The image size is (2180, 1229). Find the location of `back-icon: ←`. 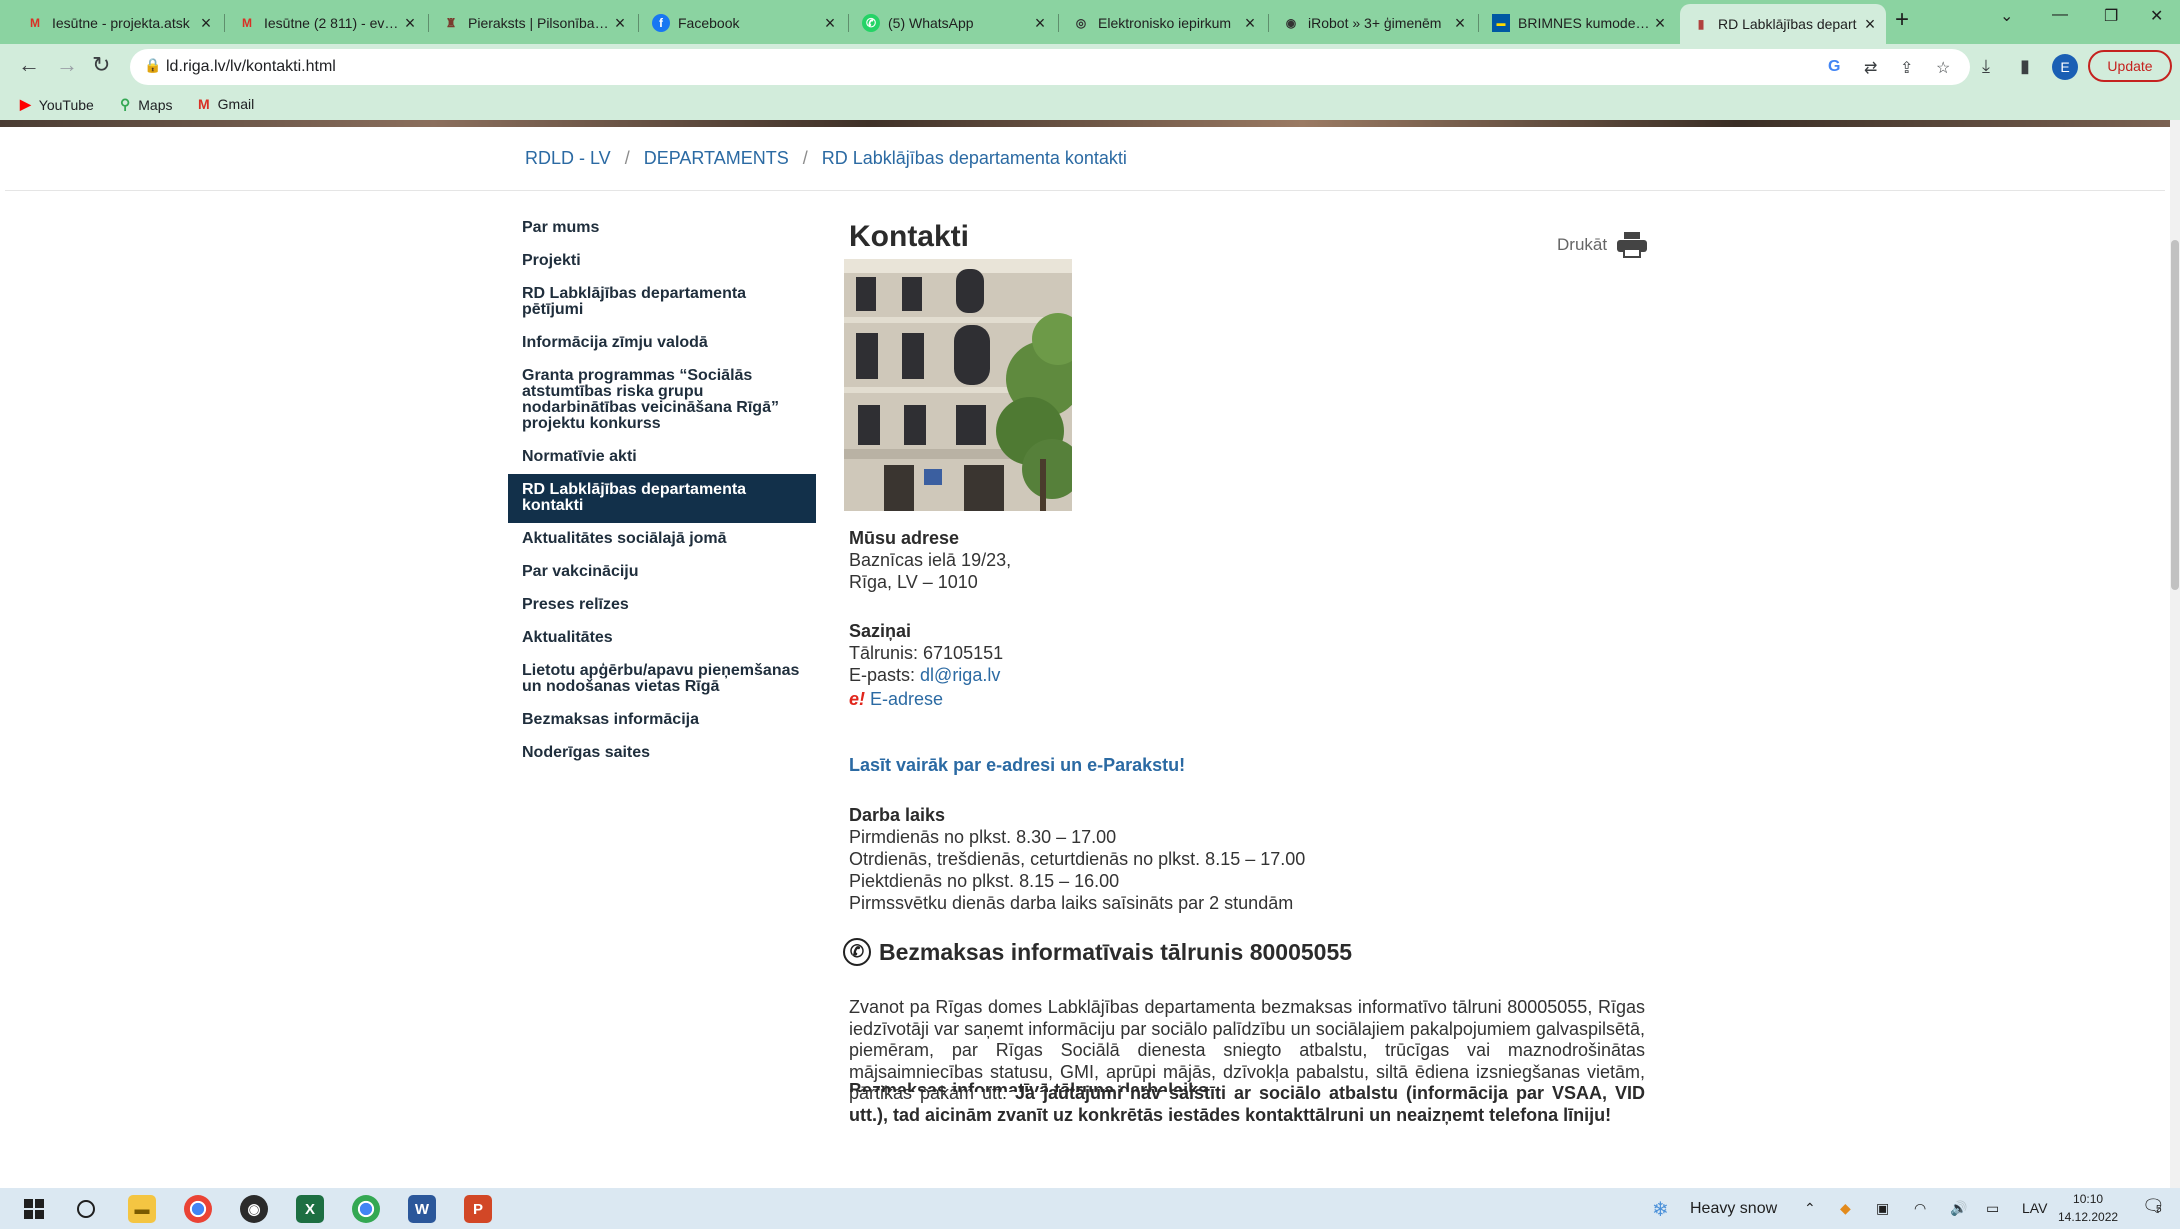

back-icon: ← is located at coordinates (29, 65).